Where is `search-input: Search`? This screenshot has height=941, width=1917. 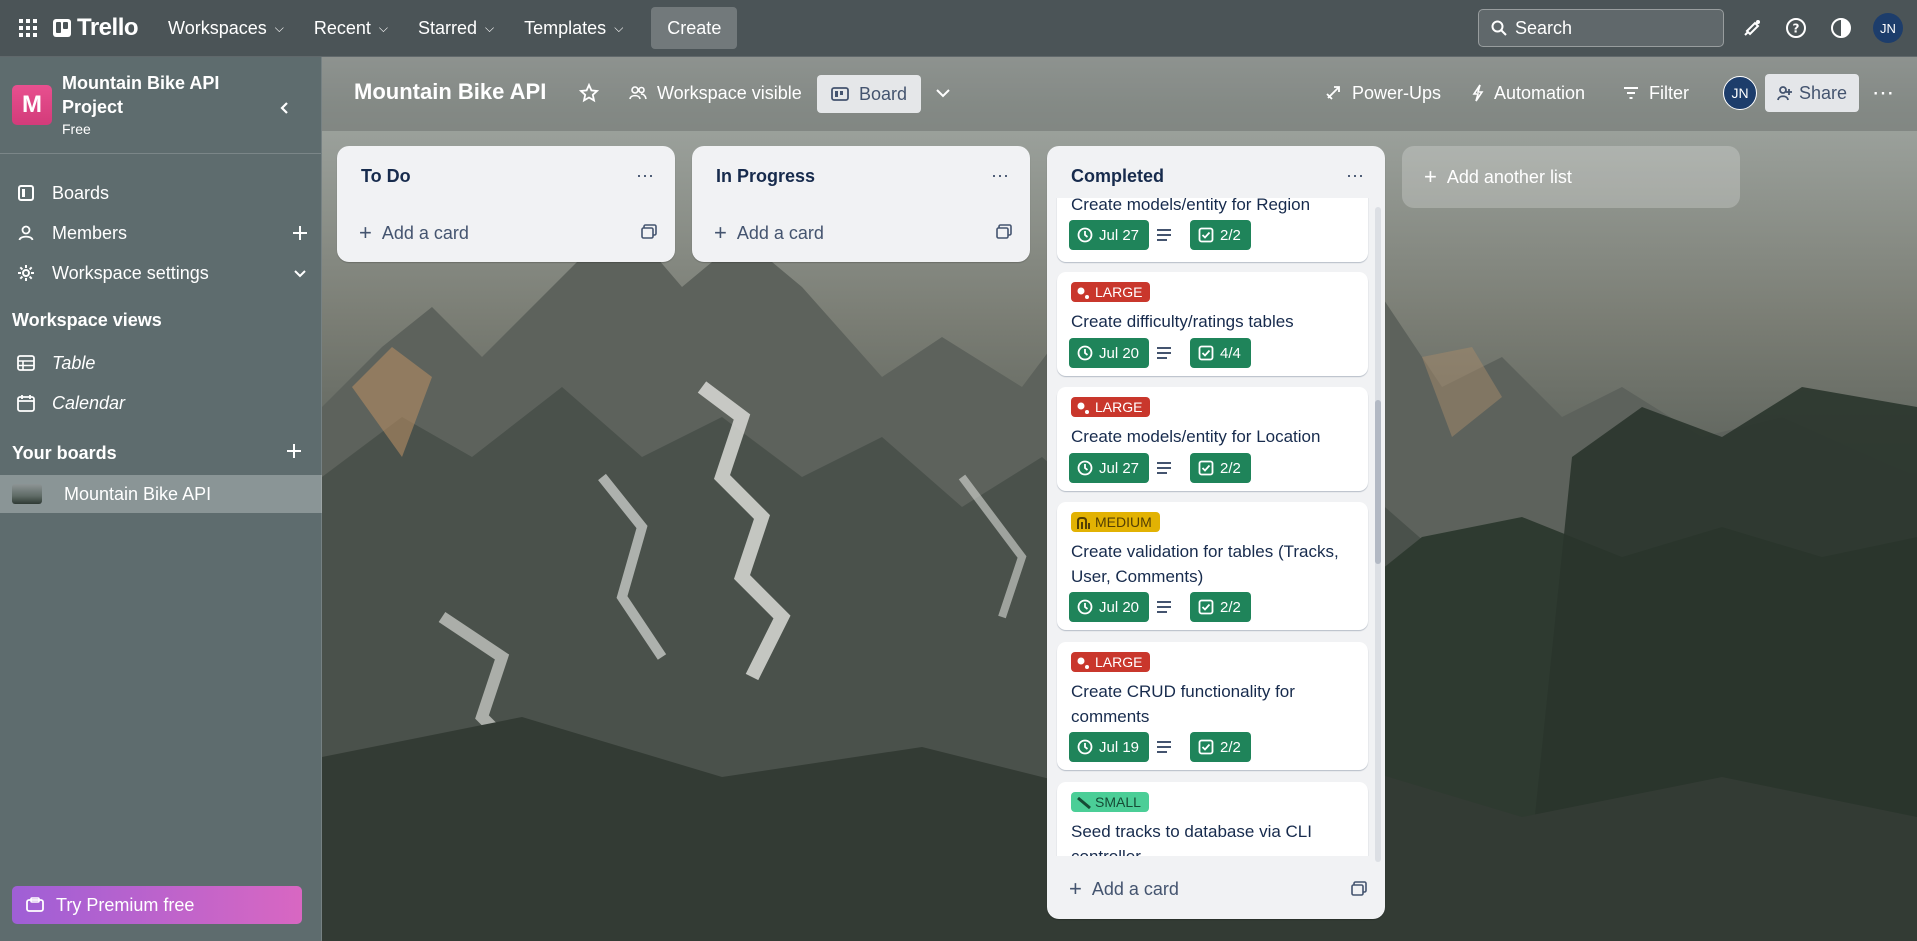
search-input: Search is located at coordinates (1601, 28).